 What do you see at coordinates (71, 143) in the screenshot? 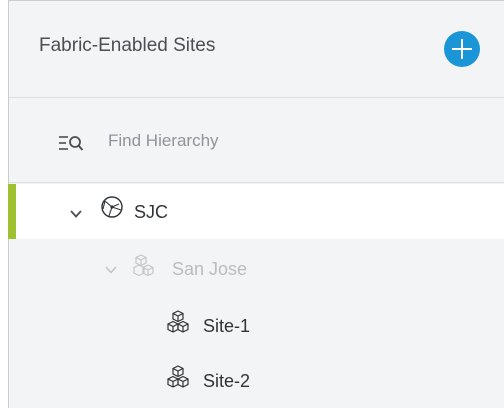
I see `filter-search-icon` at bounding box center [71, 143].